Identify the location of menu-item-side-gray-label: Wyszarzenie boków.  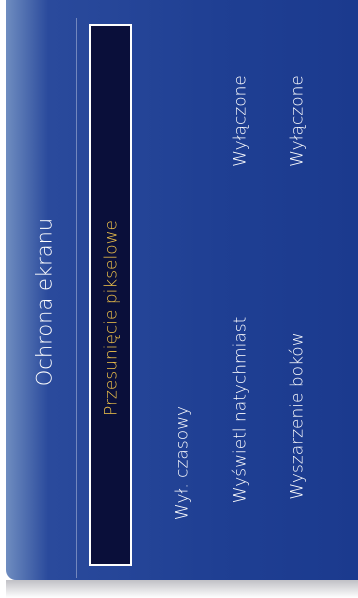
(298, 415).